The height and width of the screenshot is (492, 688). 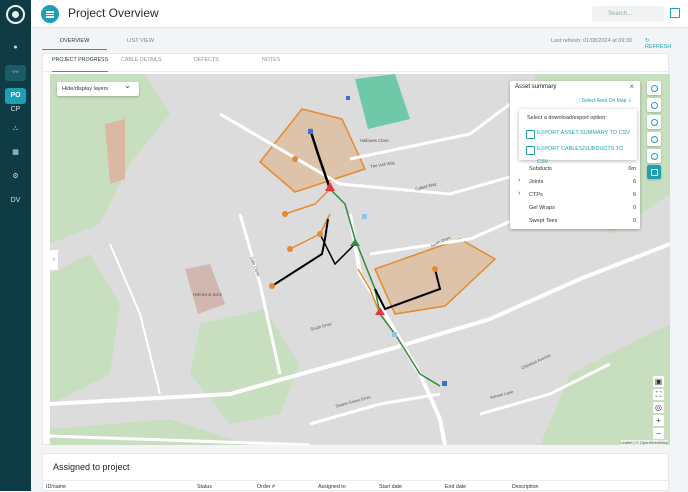 What do you see at coordinates (579, 133) in the screenshot?
I see `export-asset-summary-button: EXPORT ASSET SUMMARY TO CSV` at bounding box center [579, 133].